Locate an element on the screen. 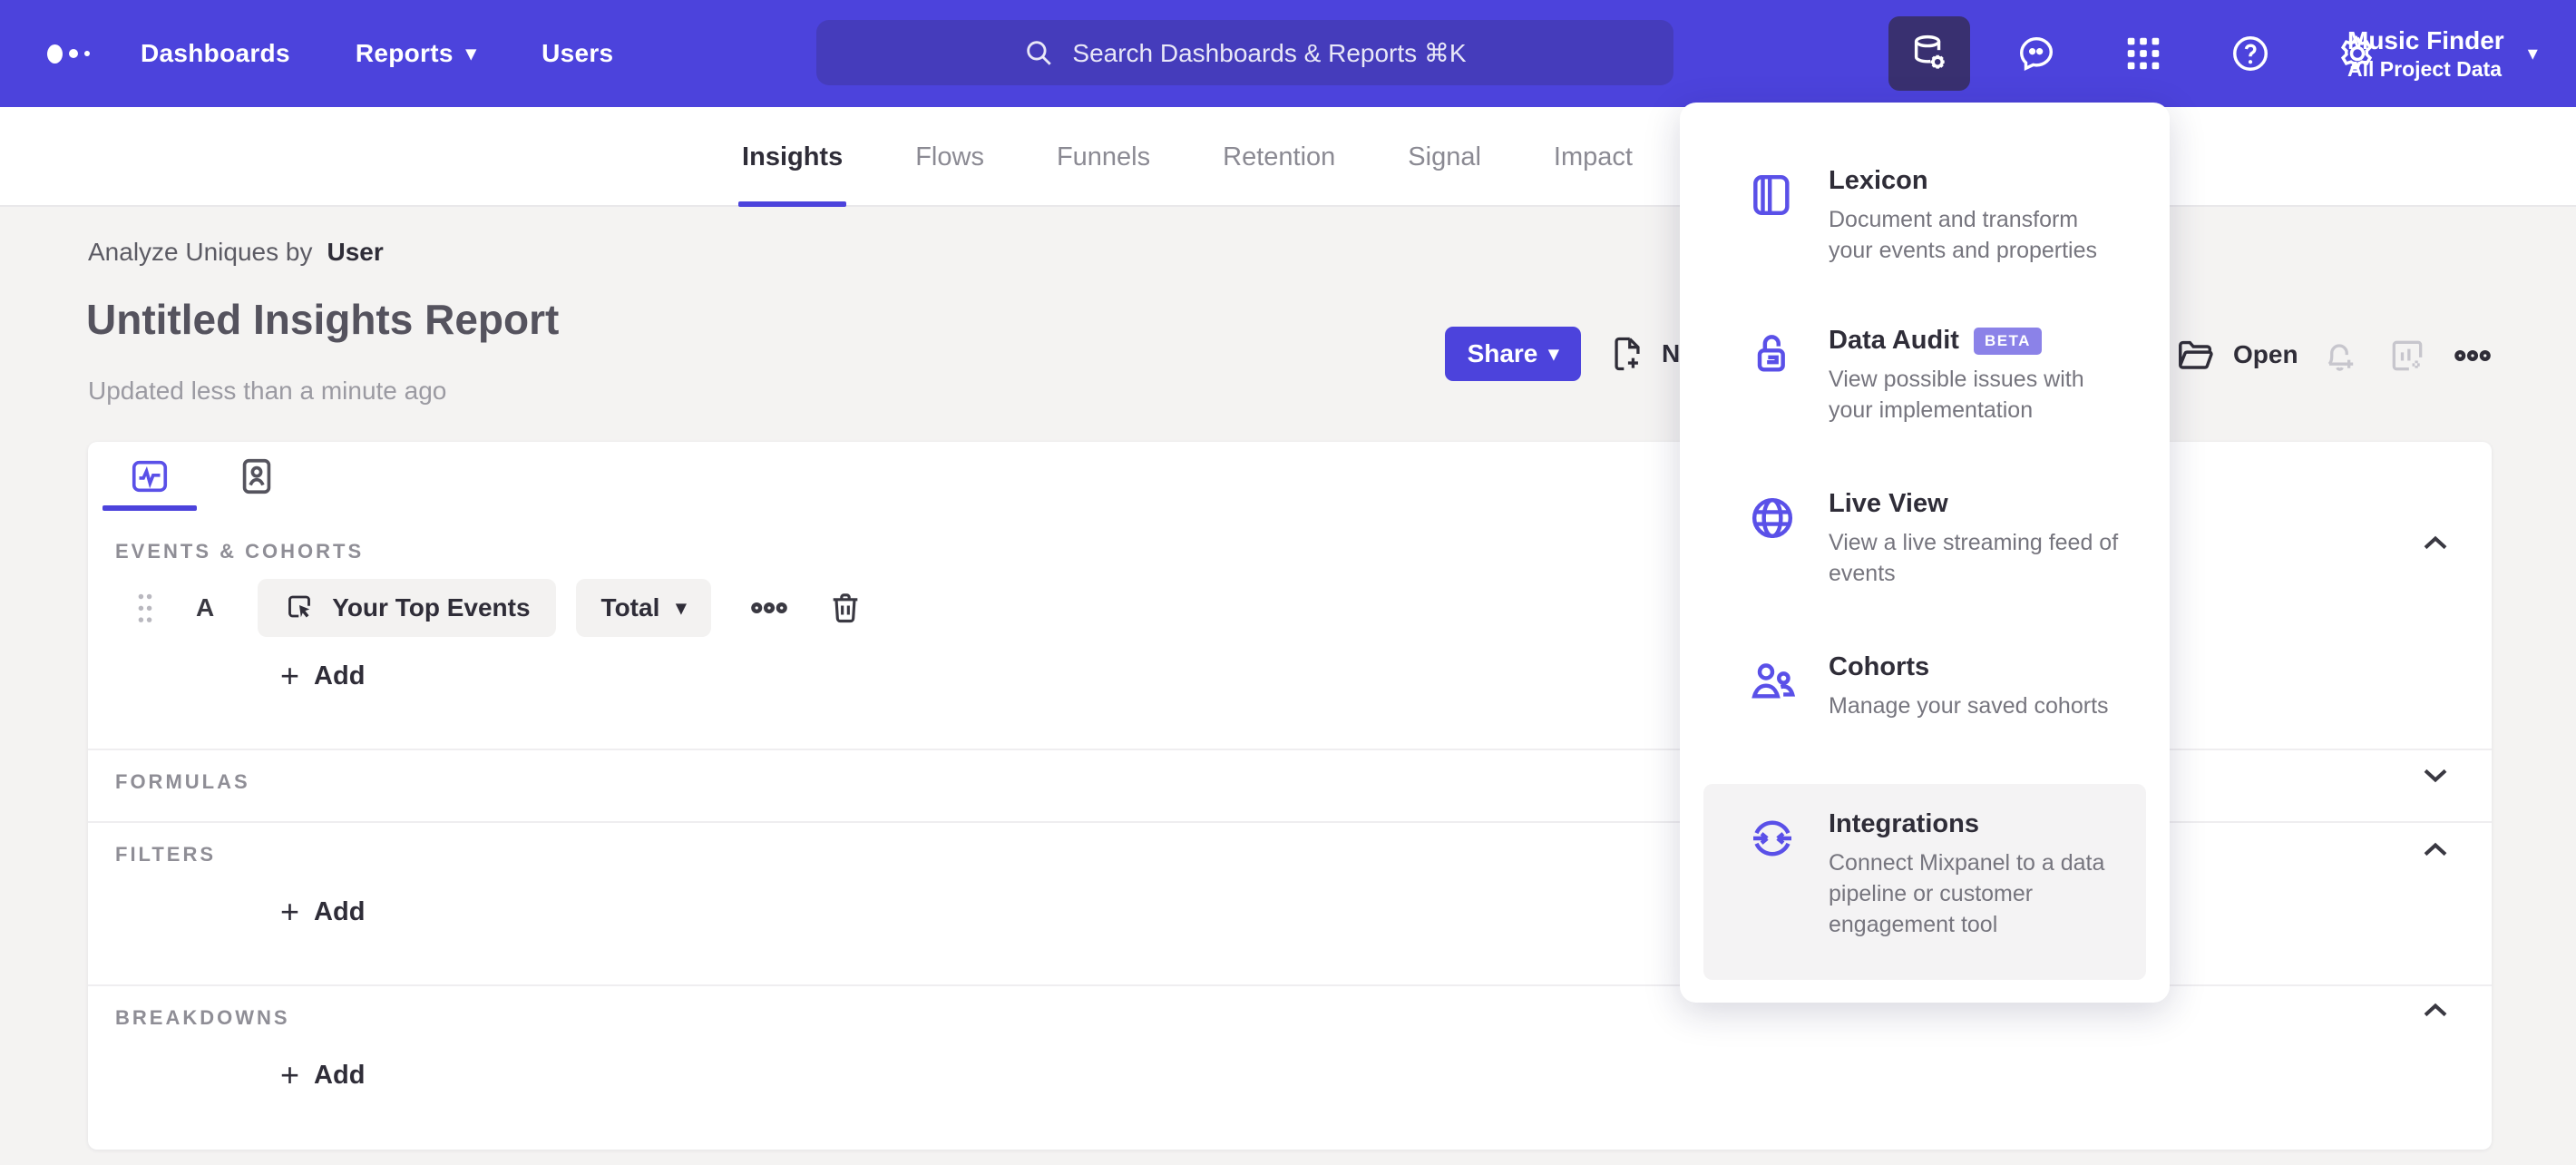 The height and width of the screenshot is (1165, 2576). menu-item-title: Cohorts is located at coordinates (1879, 666).